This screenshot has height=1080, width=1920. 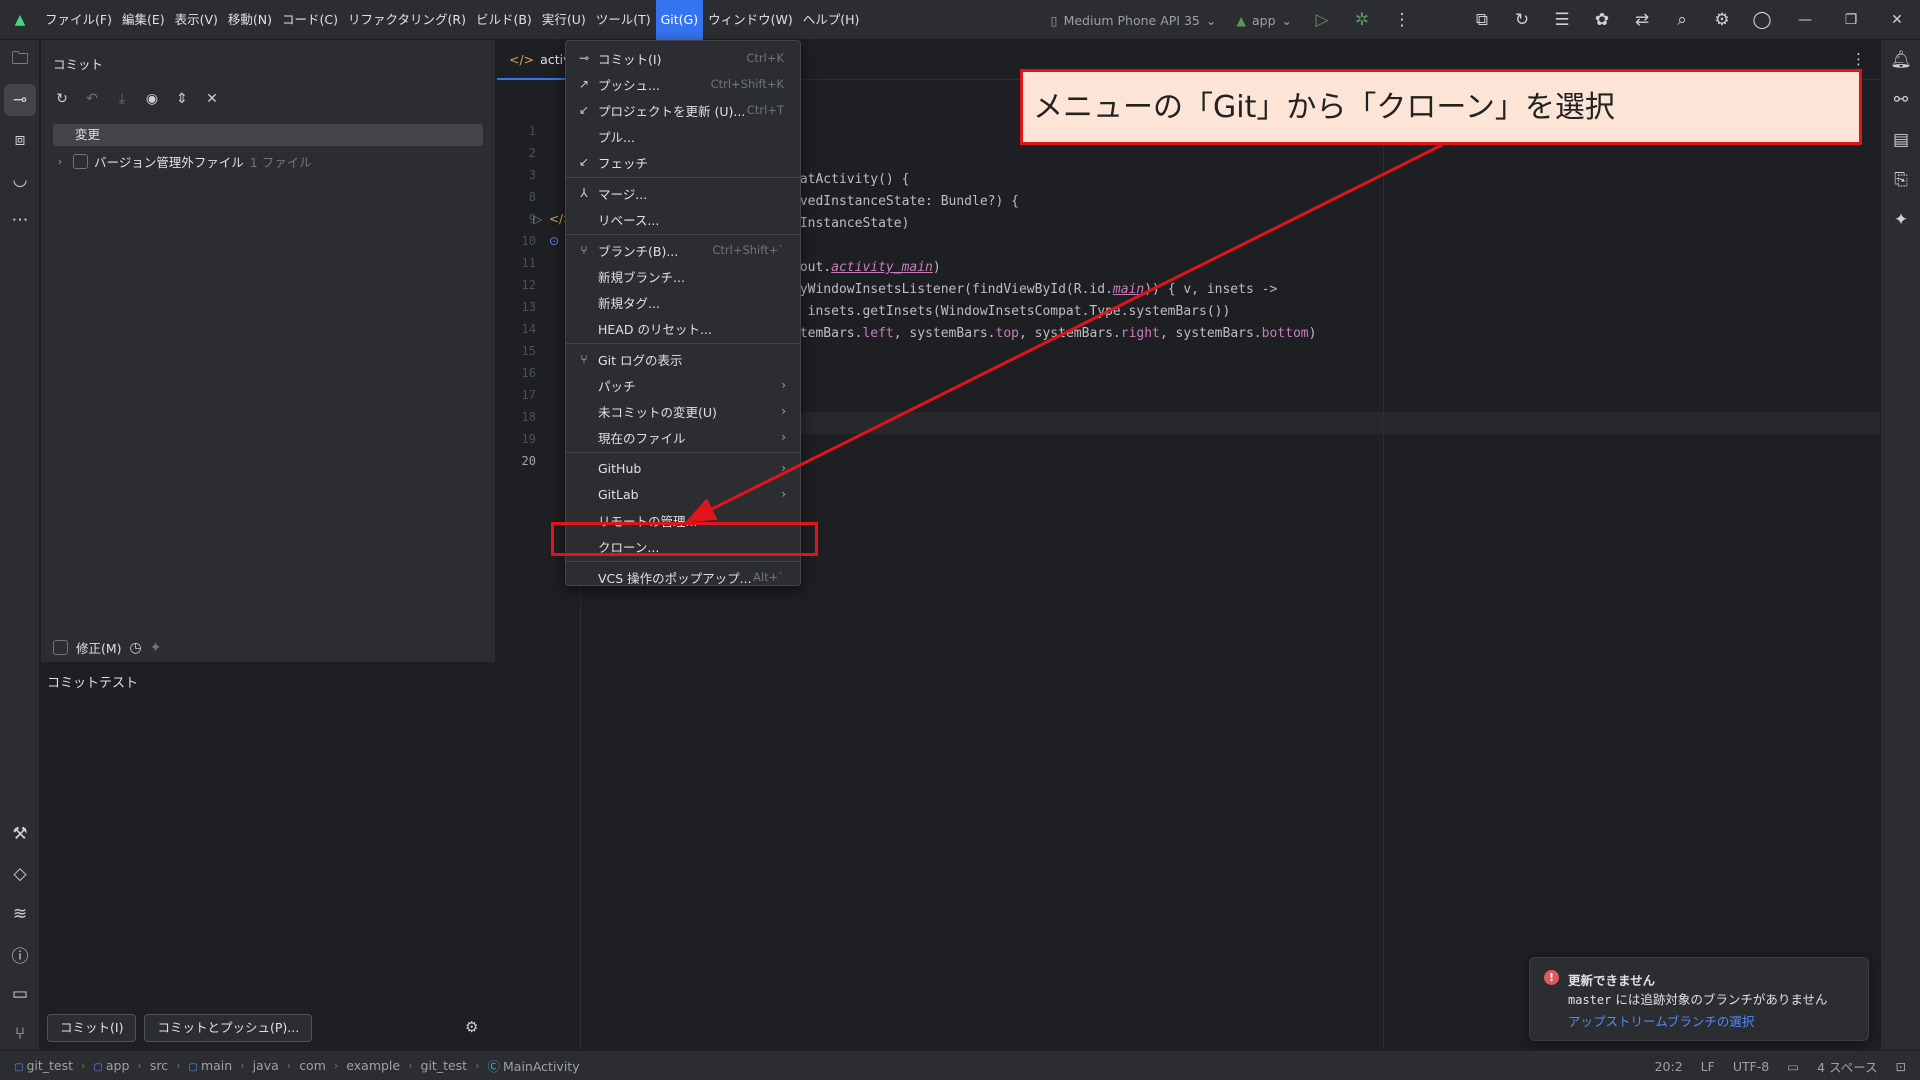 What do you see at coordinates (1134, 20) in the screenshot?
I see `device-selector: ▯ Medium Phone API 35 ⌄` at bounding box center [1134, 20].